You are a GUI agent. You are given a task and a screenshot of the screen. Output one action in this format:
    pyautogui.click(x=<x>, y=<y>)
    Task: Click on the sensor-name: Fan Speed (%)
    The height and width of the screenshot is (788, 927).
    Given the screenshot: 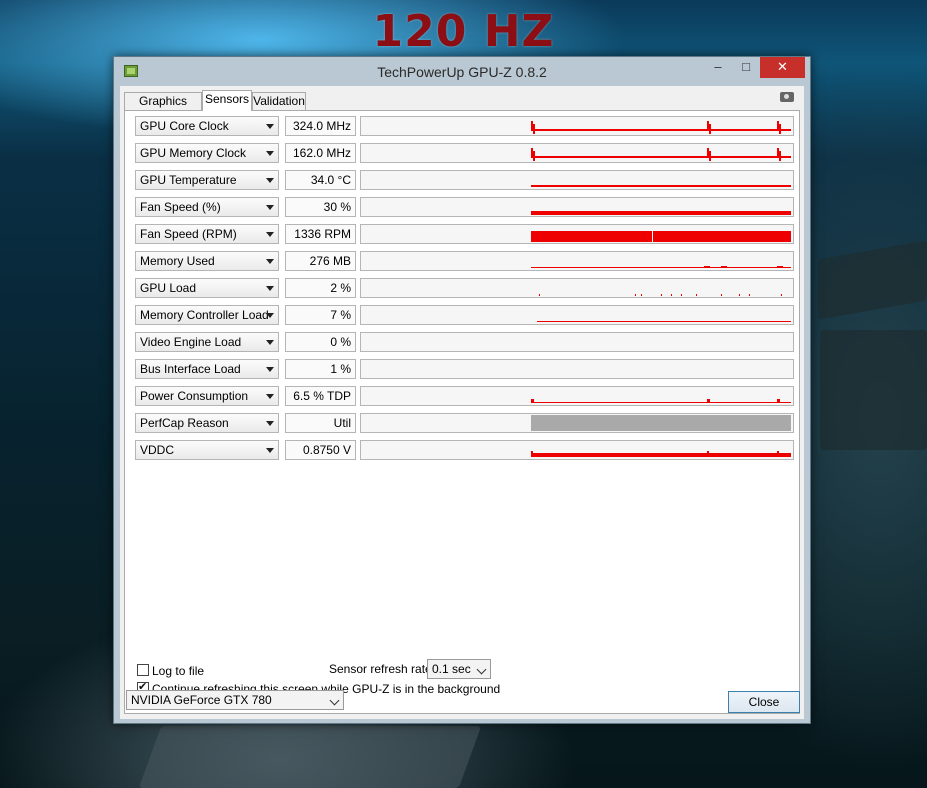 What is the action you would take?
    pyautogui.click(x=180, y=207)
    